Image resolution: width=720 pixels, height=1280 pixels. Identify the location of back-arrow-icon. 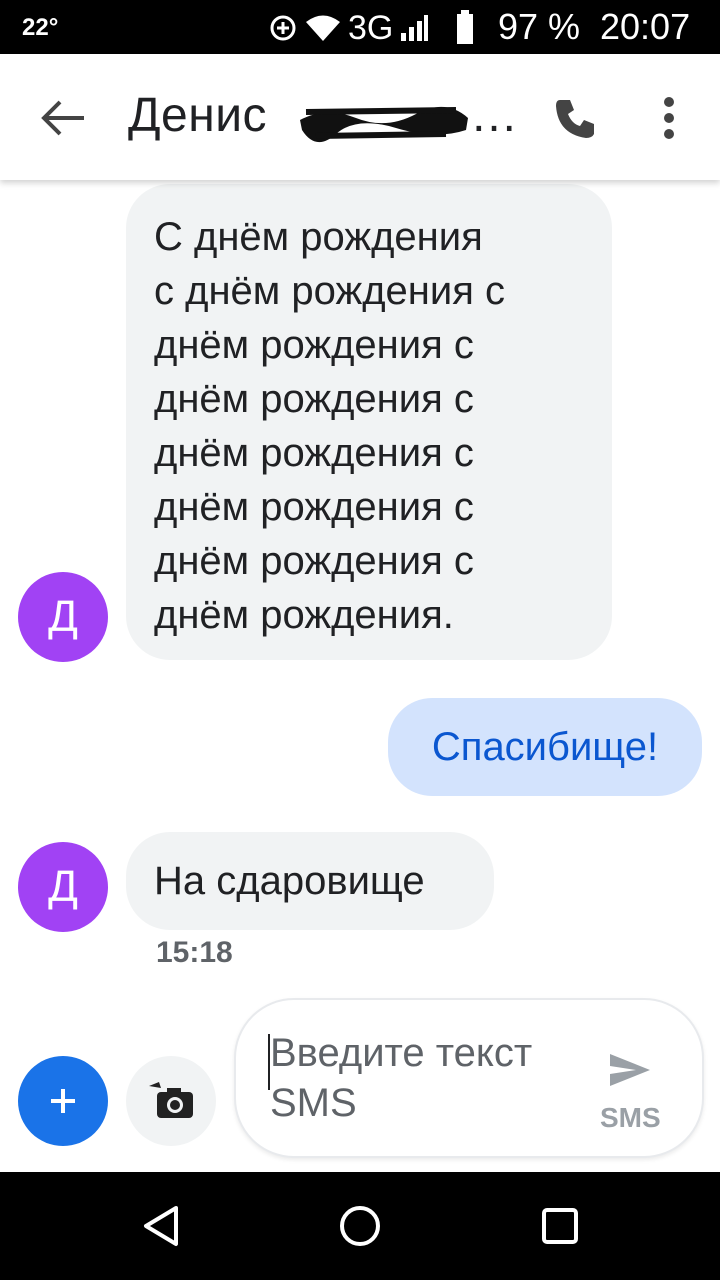
(63, 118).